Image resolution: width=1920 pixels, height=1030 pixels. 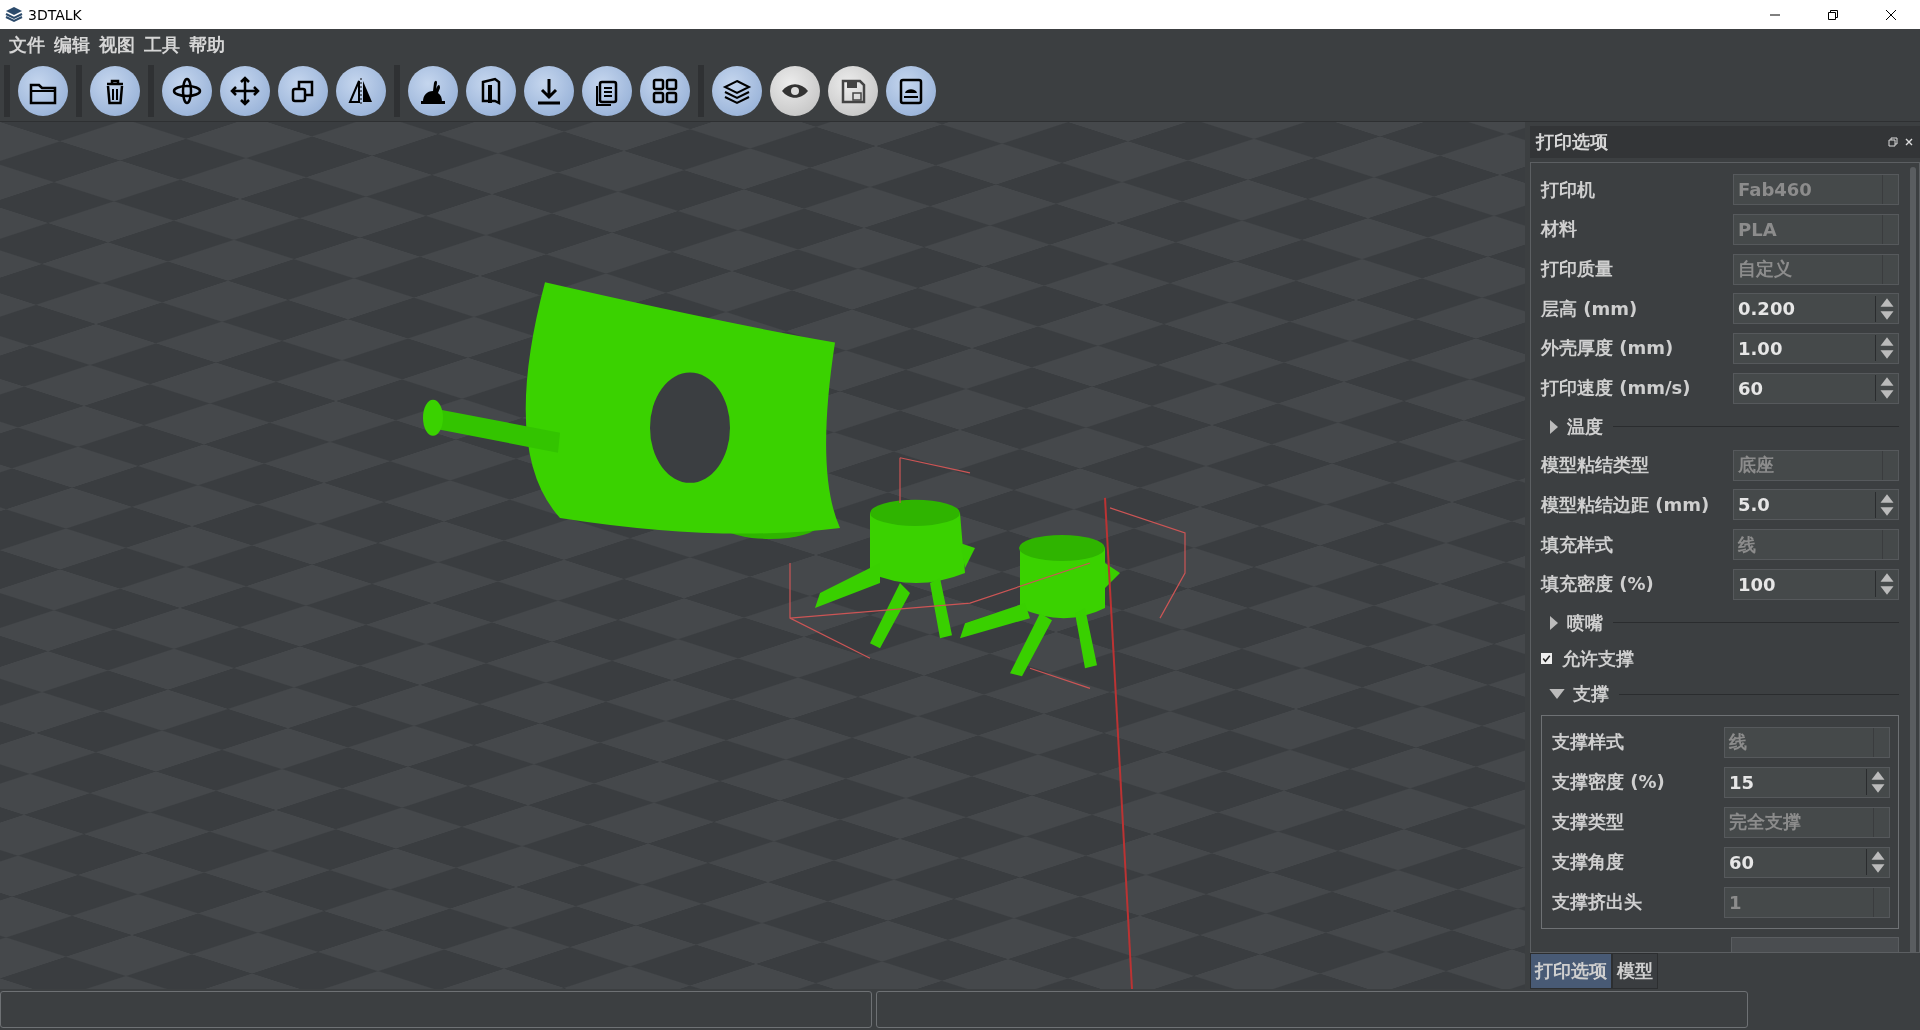 I want to click on setting-label: 打印质量, so click(x=1577, y=269).